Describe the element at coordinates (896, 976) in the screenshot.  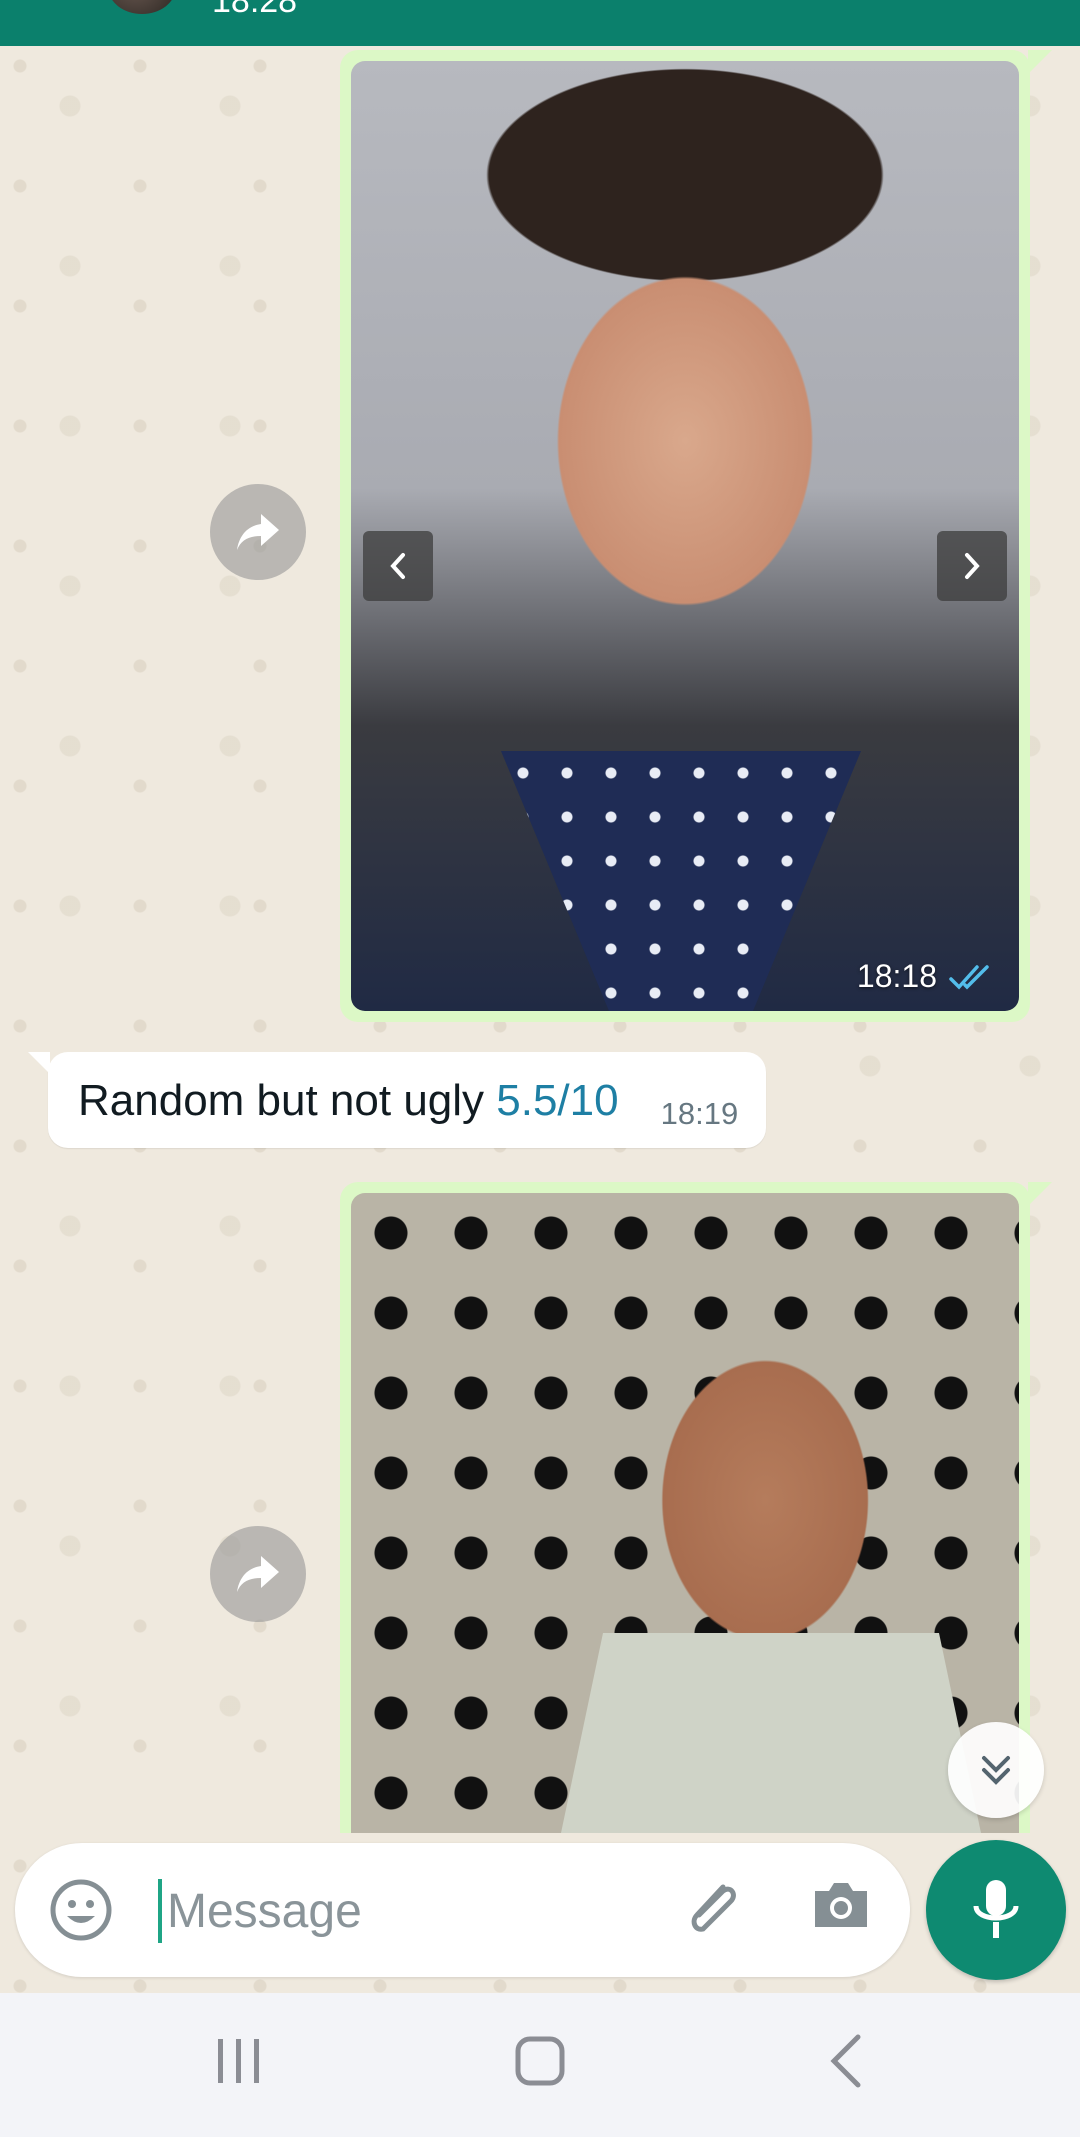
I see `message-time: 18:18` at that location.